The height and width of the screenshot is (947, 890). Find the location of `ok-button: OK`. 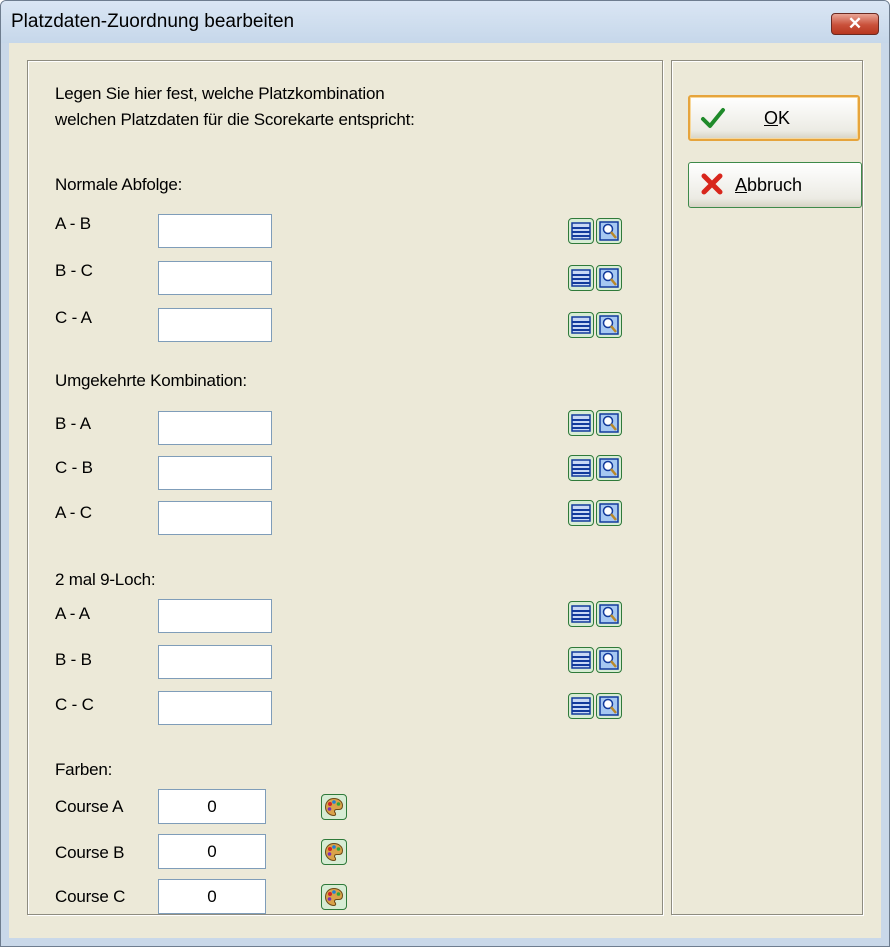

ok-button: OK is located at coordinates (774, 118).